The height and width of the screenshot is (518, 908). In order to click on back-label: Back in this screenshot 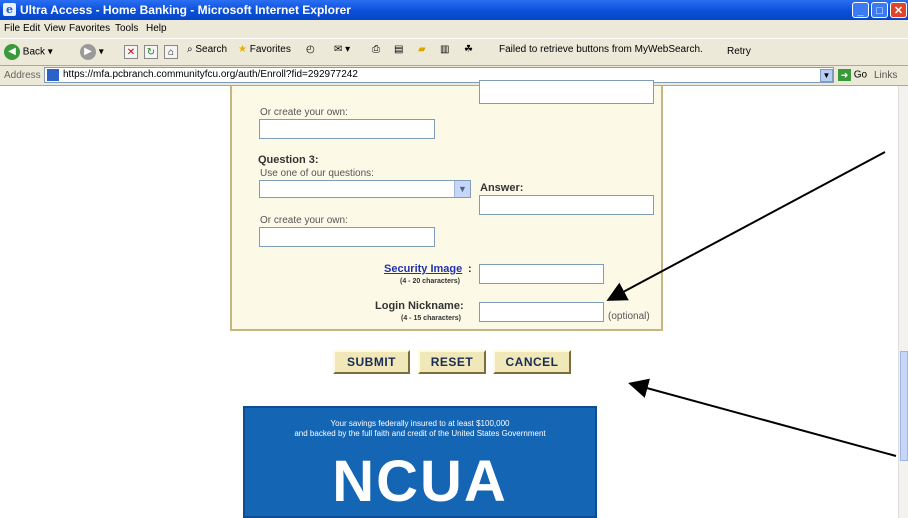, I will do `click(34, 52)`.